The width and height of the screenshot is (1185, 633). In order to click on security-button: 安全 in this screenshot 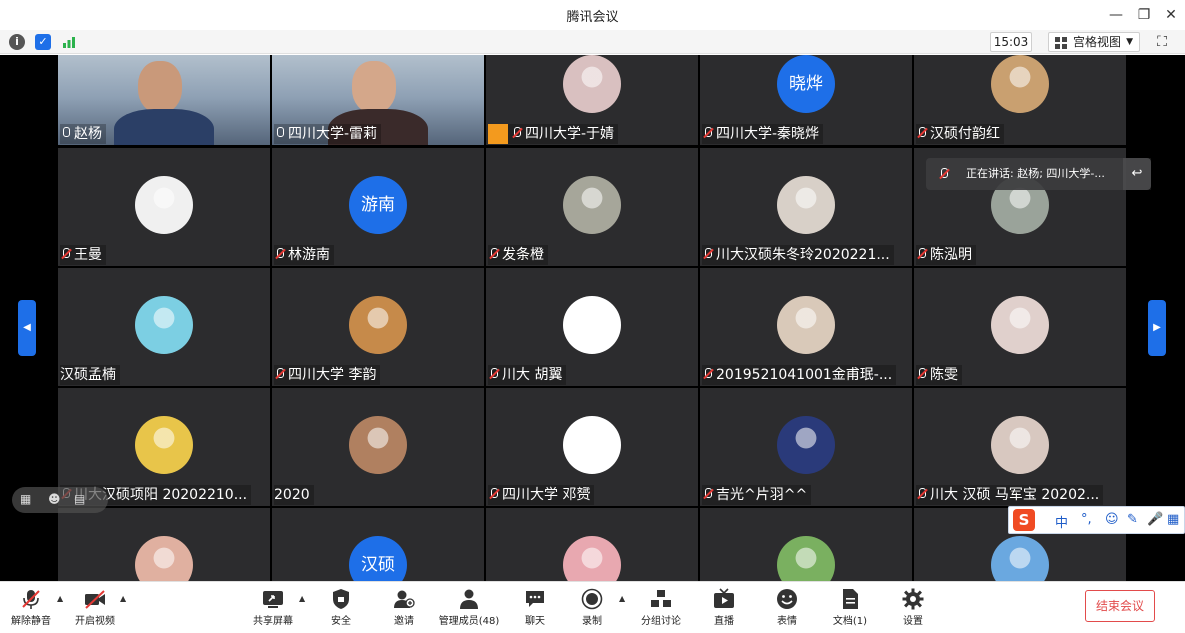, I will do `click(341, 607)`.